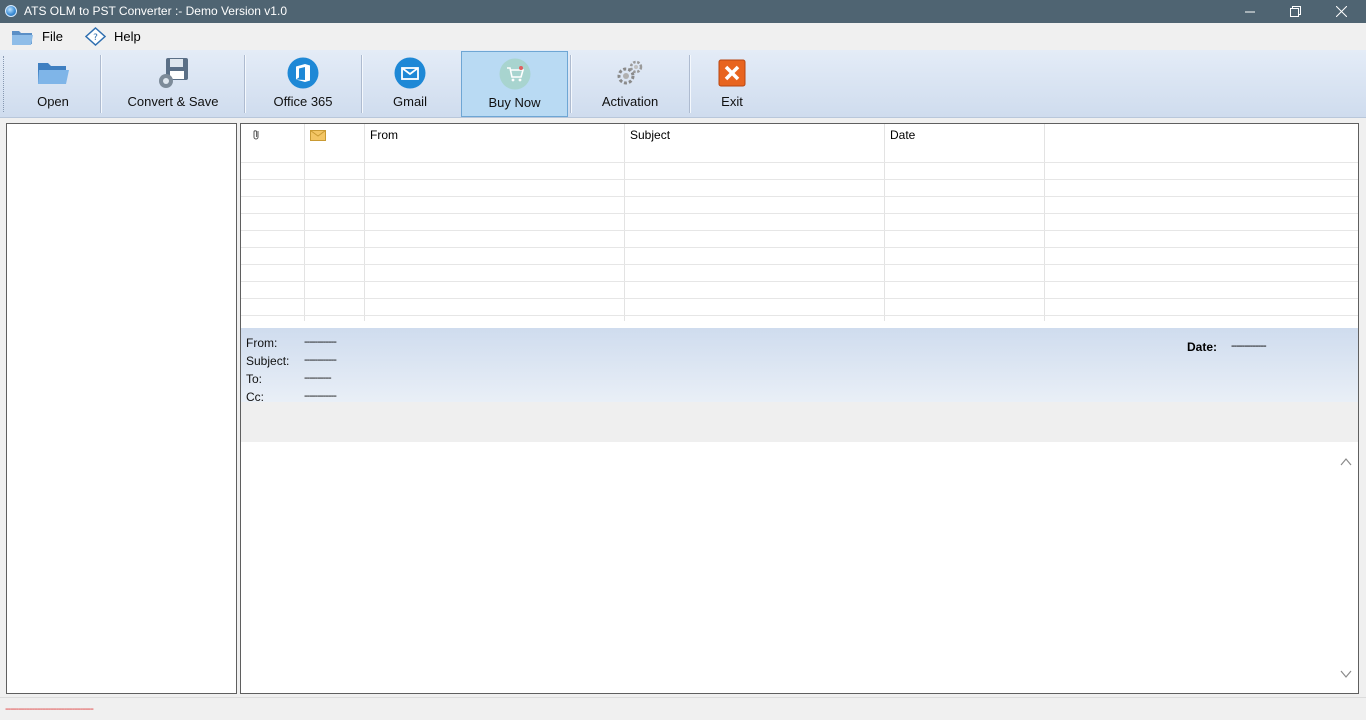  Describe the element at coordinates (173, 73) in the screenshot. I see `save-disk-icon` at that location.